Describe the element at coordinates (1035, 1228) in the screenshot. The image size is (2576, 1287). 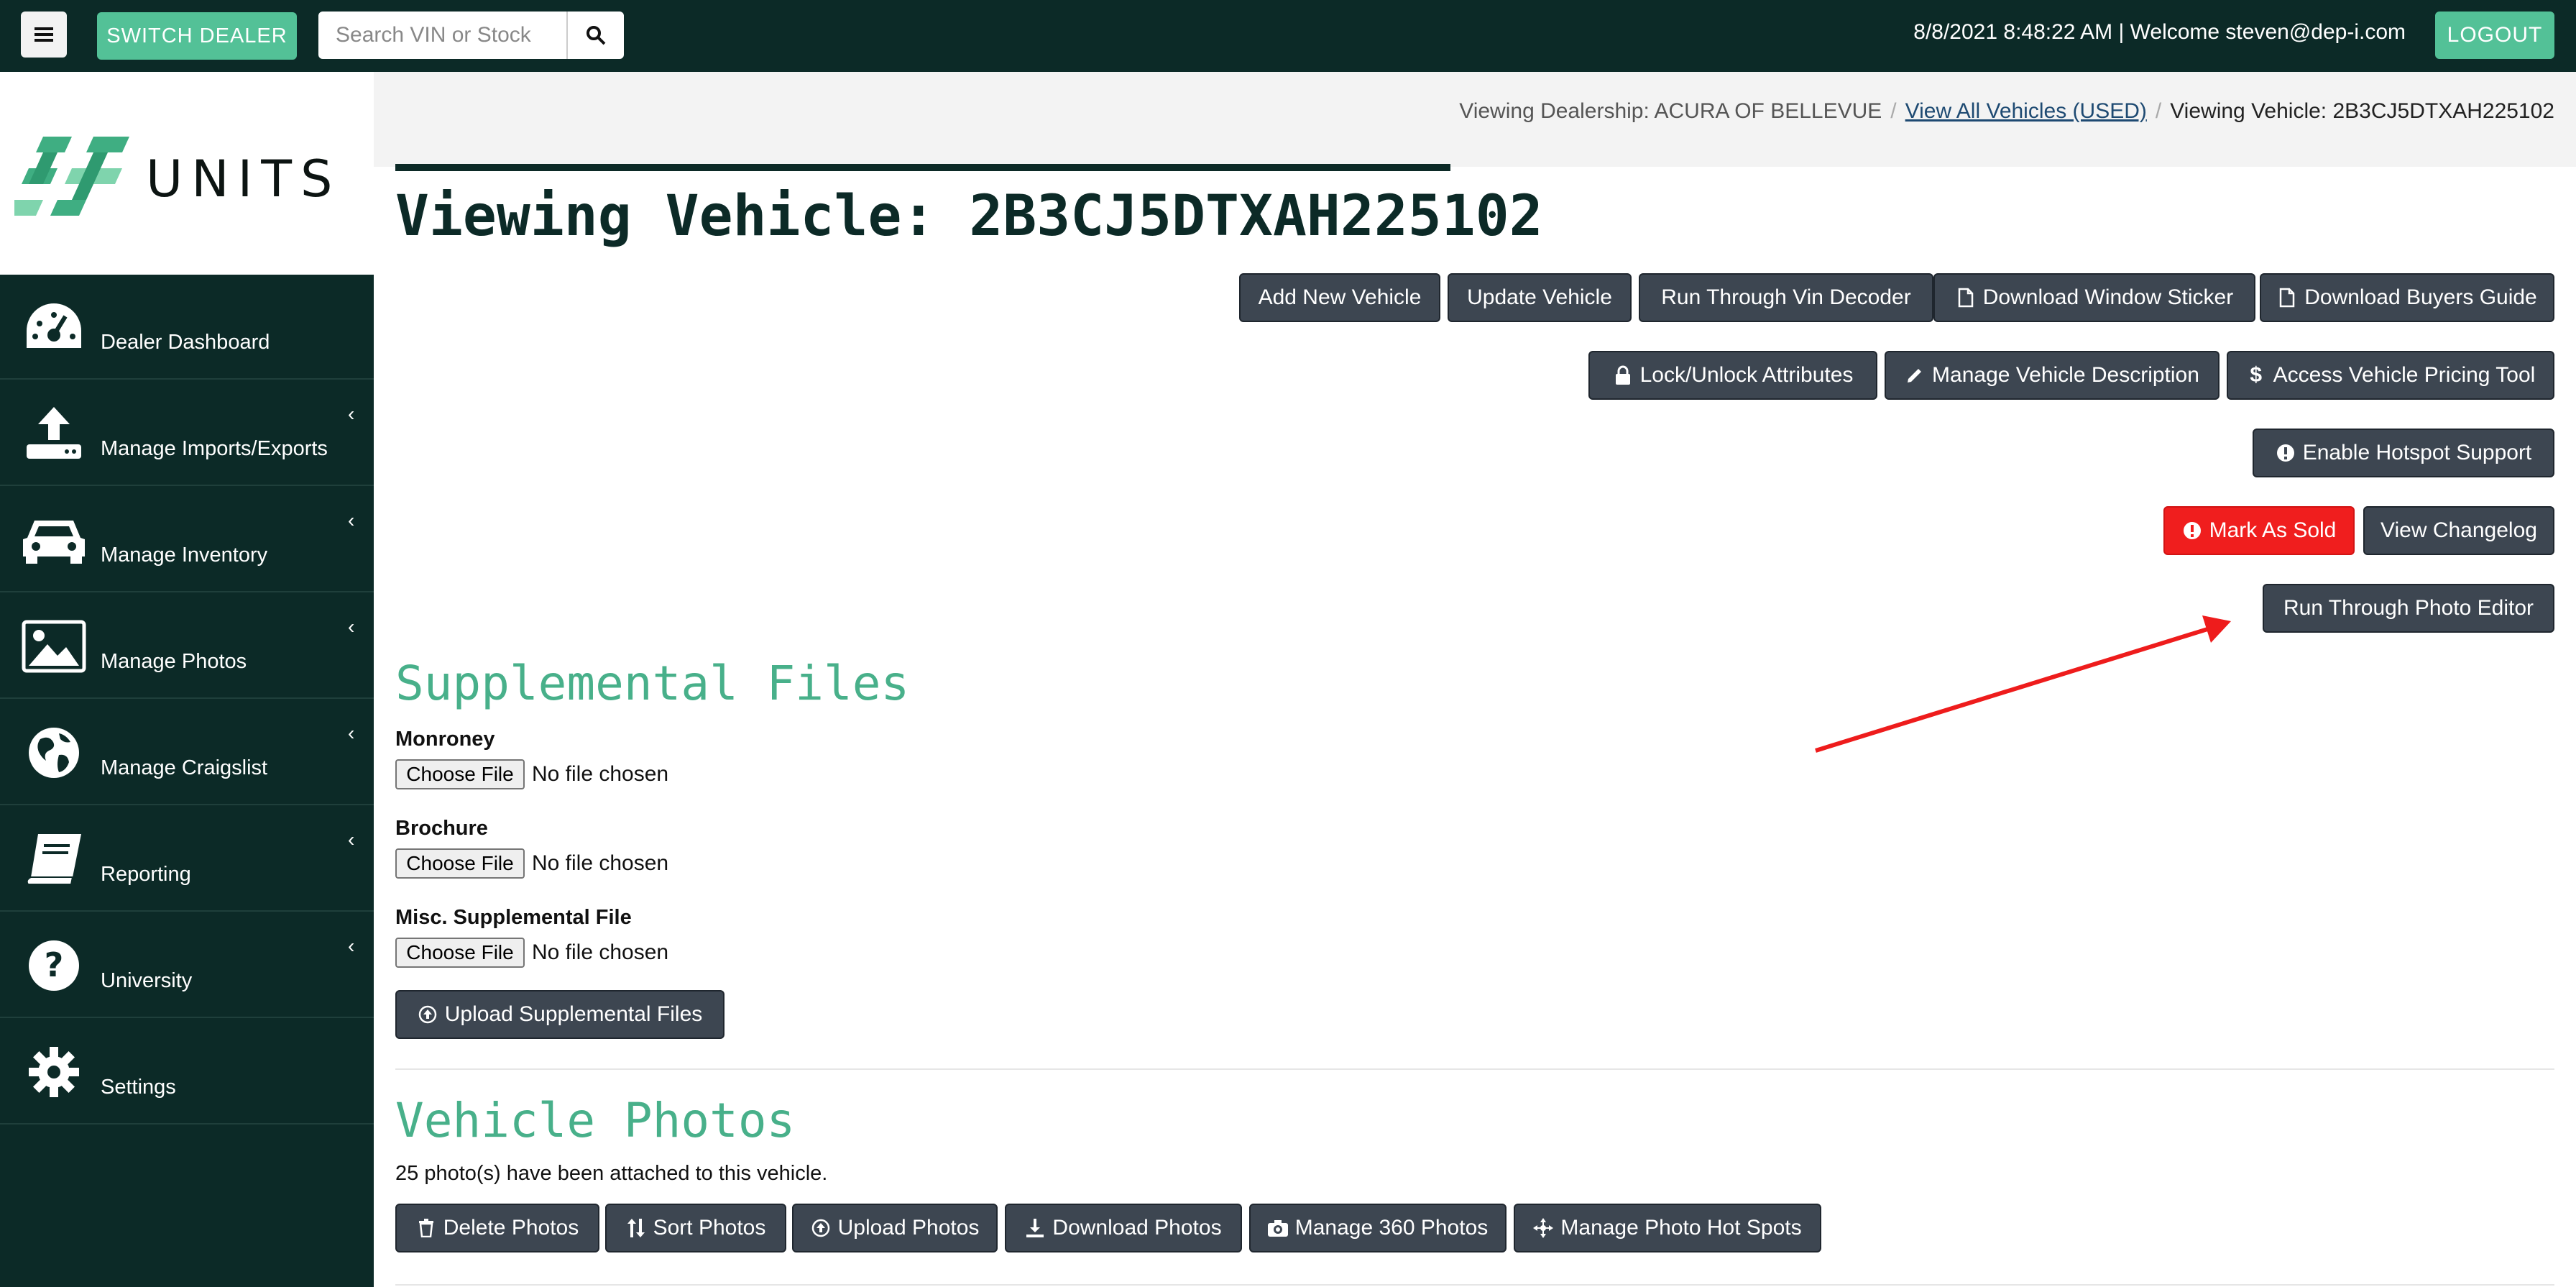
I see `download-icon` at that location.